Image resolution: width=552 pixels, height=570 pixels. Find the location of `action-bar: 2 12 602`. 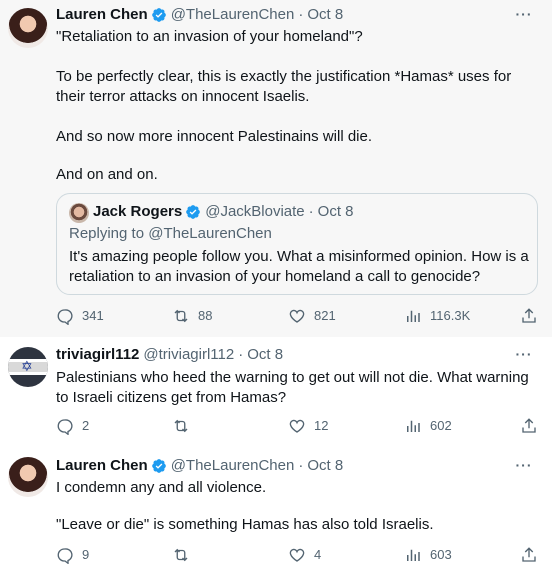

action-bar: 2 12 602 is located at coordinates (298, 426).